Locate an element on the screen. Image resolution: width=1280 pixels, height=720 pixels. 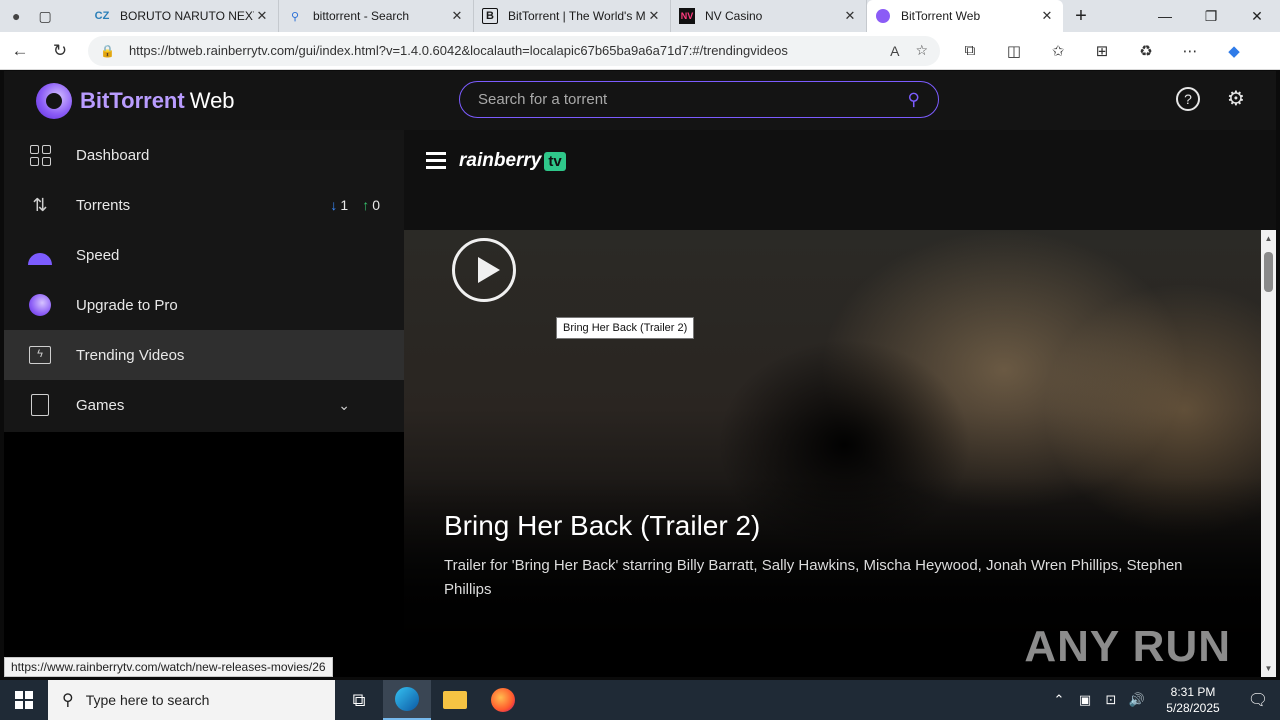
sidebar-item-upgrade-to-pro: Upgrade to Pro is located at coordinates (204, 305).